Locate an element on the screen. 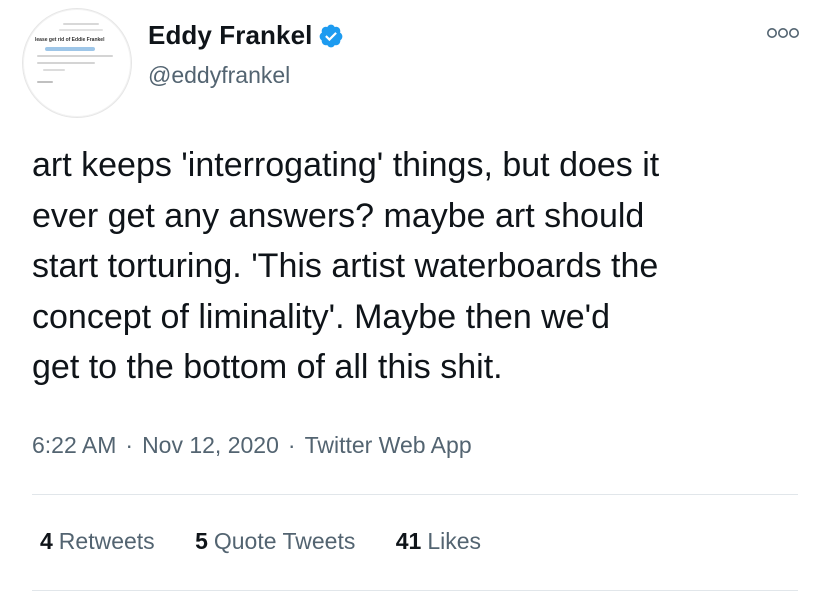 Image resolution: width=828 pixels, height=596 pixels. likes-stat: 41 Likes is located at coordinates (438, 541).